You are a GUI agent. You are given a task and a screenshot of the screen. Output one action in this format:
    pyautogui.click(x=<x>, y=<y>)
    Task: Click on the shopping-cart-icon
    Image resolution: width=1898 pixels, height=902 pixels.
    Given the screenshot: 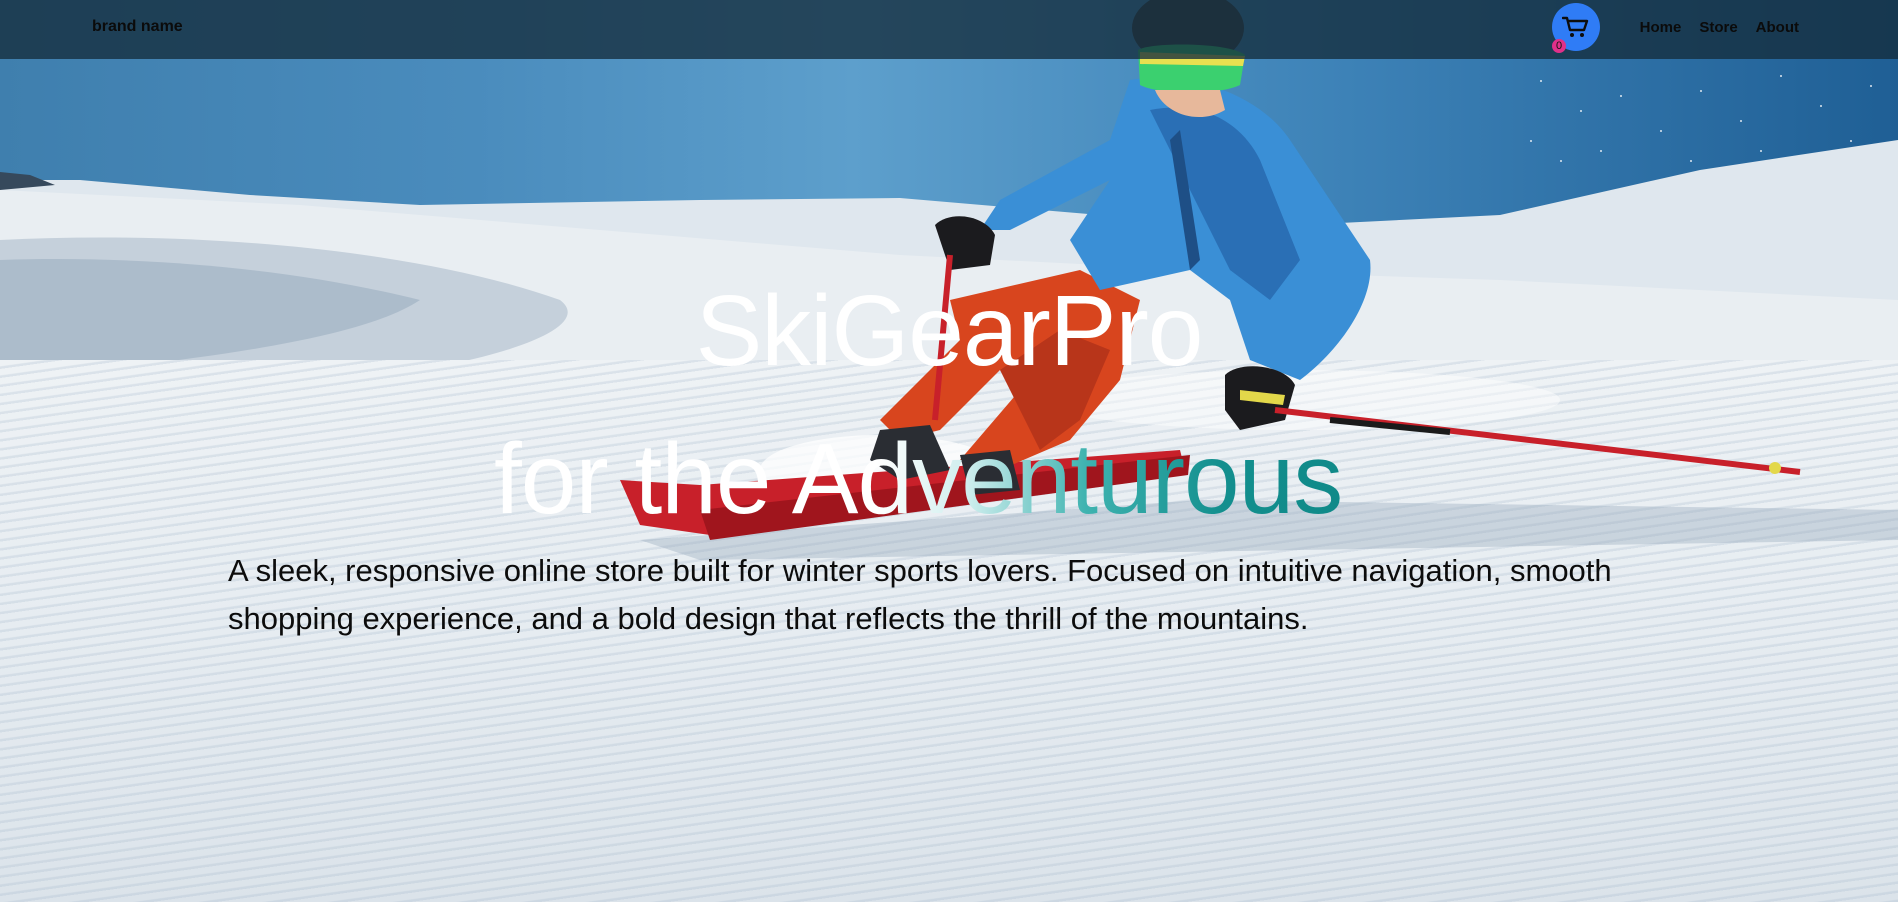 What is the action you would take?
    pyautogui.click(x=1575, y=26)
    